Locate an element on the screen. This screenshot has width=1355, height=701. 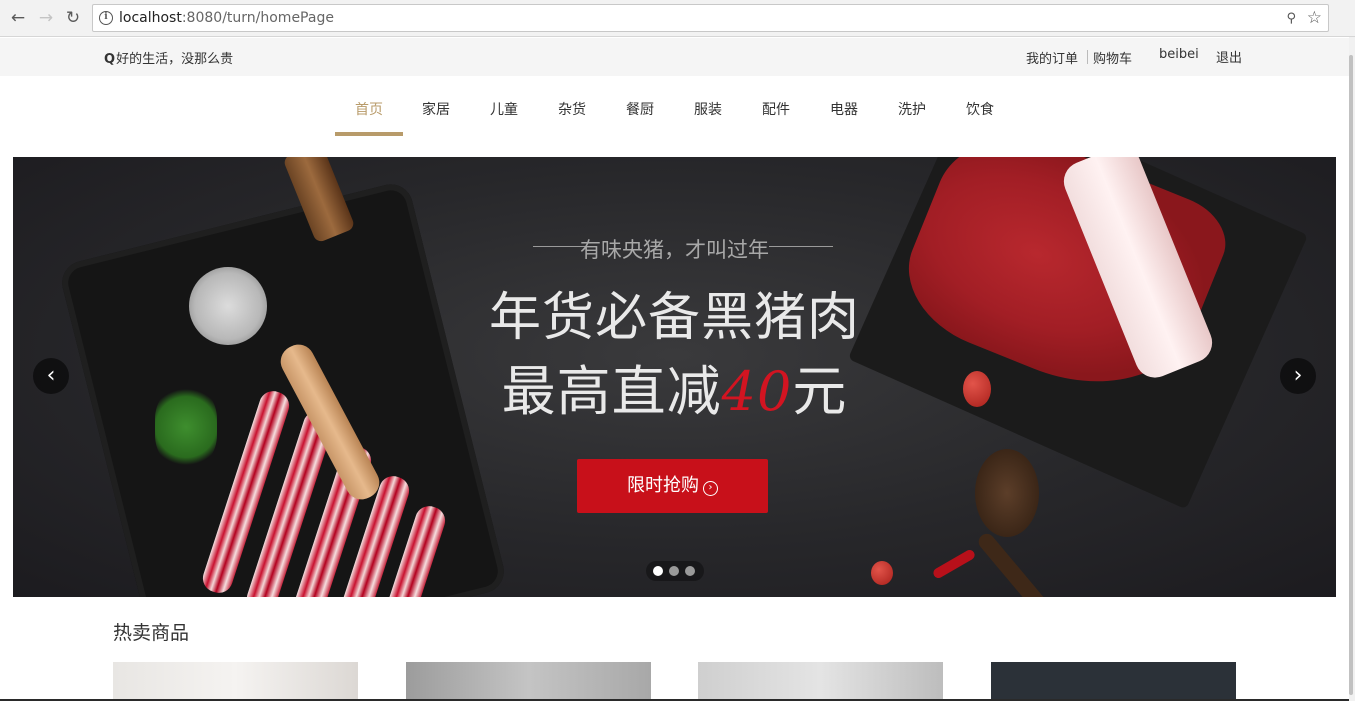
nav-item-kitchen: 餐厨 is located at coordinates (640, 109).